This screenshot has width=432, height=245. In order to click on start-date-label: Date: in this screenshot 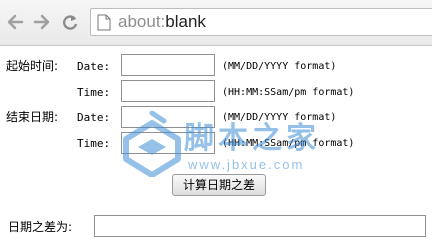, I will do `click(94, 66)`.